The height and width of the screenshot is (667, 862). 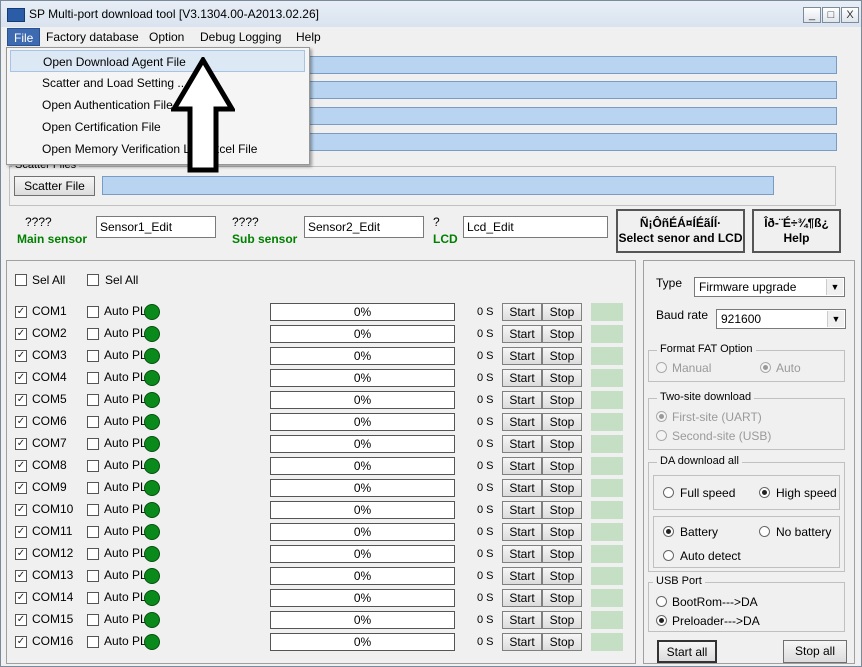 What do you see at coordinates (92, 37) in the screenshot?
I see `menu-factory-database: Factory database` at bounding box center [92, 37].